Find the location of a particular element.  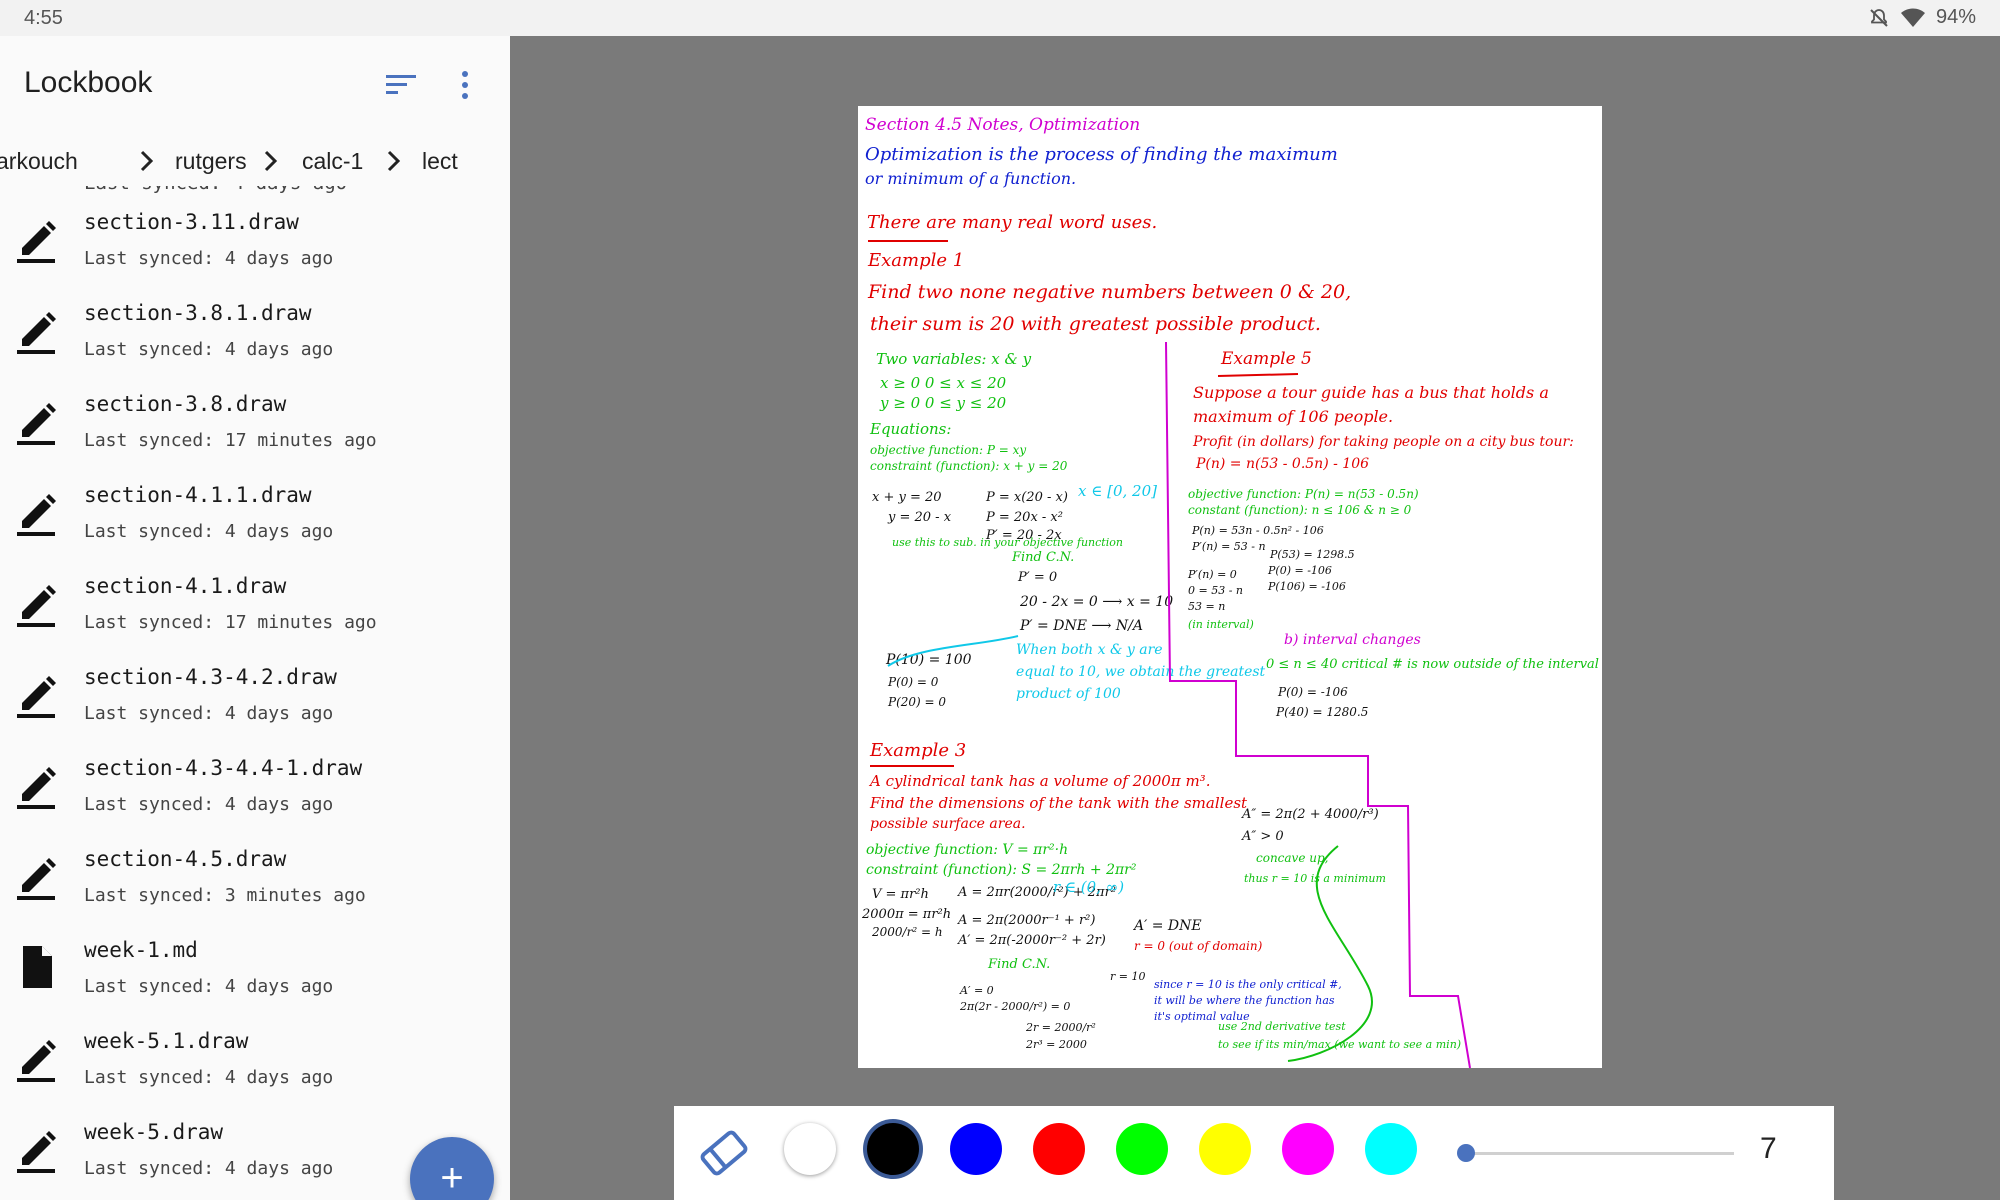

color-swatch-green is located at coordinates (1142, 1149).